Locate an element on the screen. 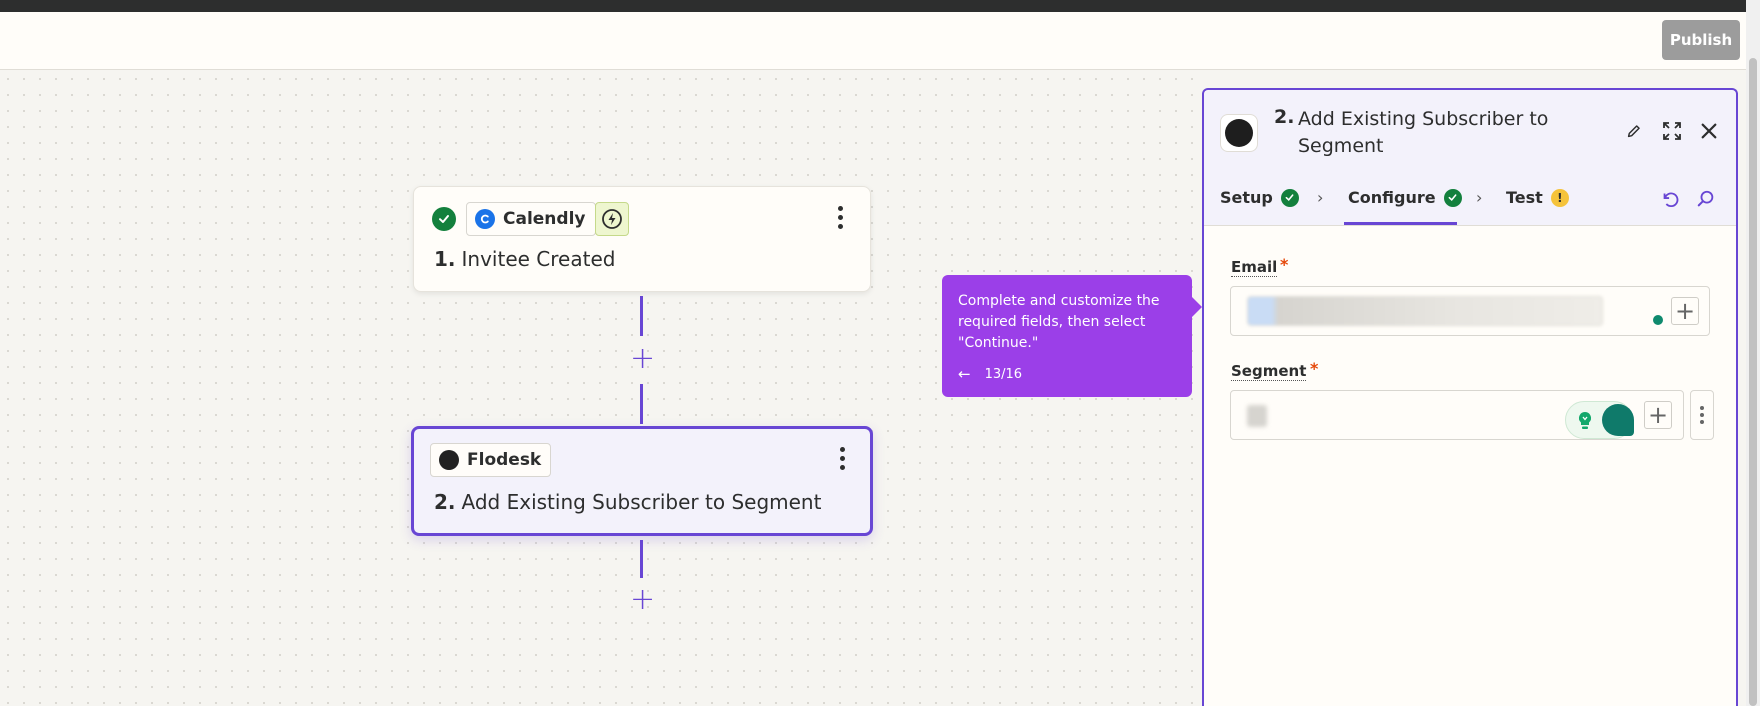  panel-header: 2. Add Existing Subscriber to Segment is located at coordinates (1470, 132).